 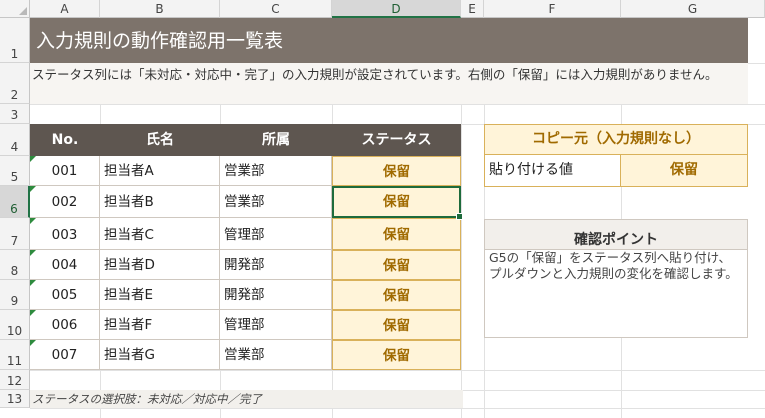 I want to click on row-header-4: 4, so click(x=15, y=140).